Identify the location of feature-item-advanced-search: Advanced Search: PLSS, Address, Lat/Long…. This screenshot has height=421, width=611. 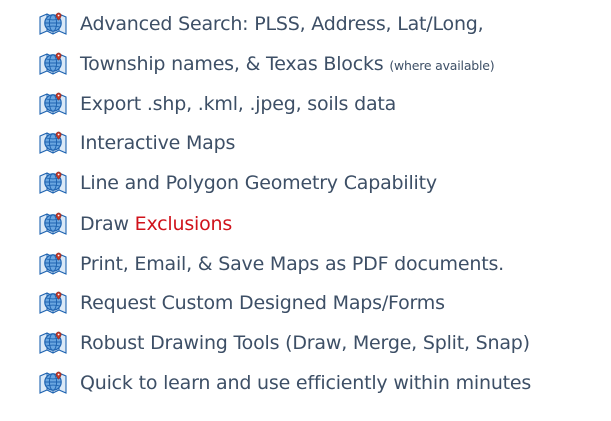
(305, 25).